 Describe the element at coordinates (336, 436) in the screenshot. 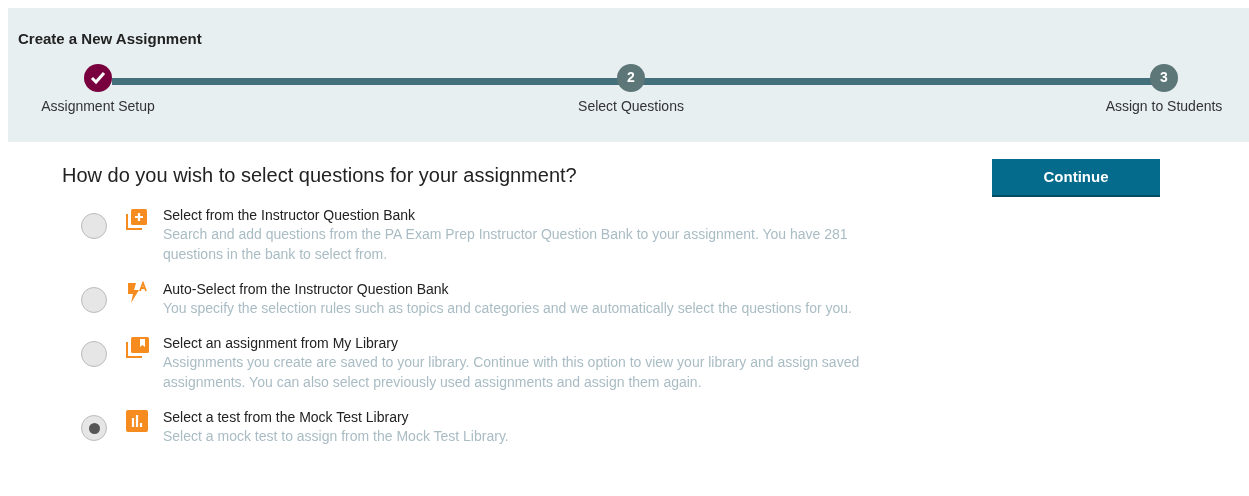

I see `option-description: Select a mock test to assign from the Mock Test Library.` at that location.